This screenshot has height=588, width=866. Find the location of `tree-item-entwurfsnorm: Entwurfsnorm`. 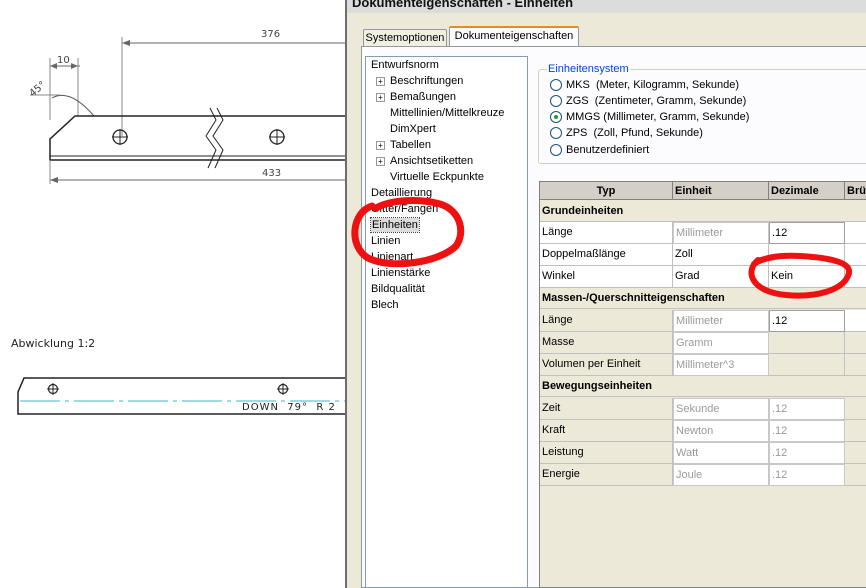

tree-item-entwurfsnorm: Entwurfsnorm is located at coordinates (405, 65).